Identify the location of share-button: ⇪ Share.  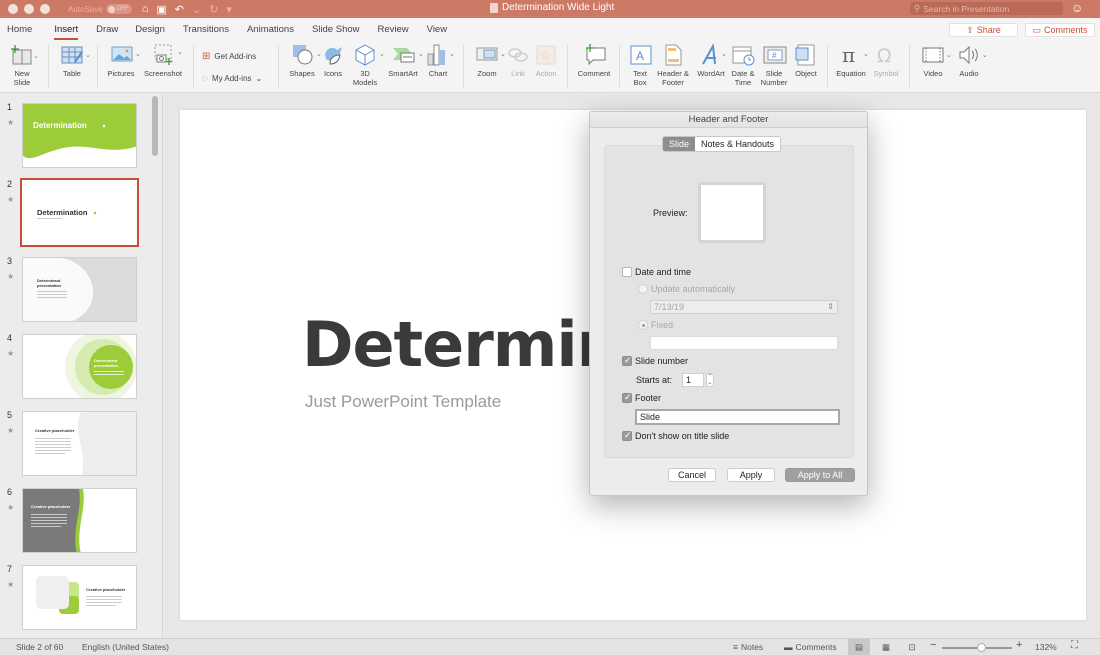
(983, 30).